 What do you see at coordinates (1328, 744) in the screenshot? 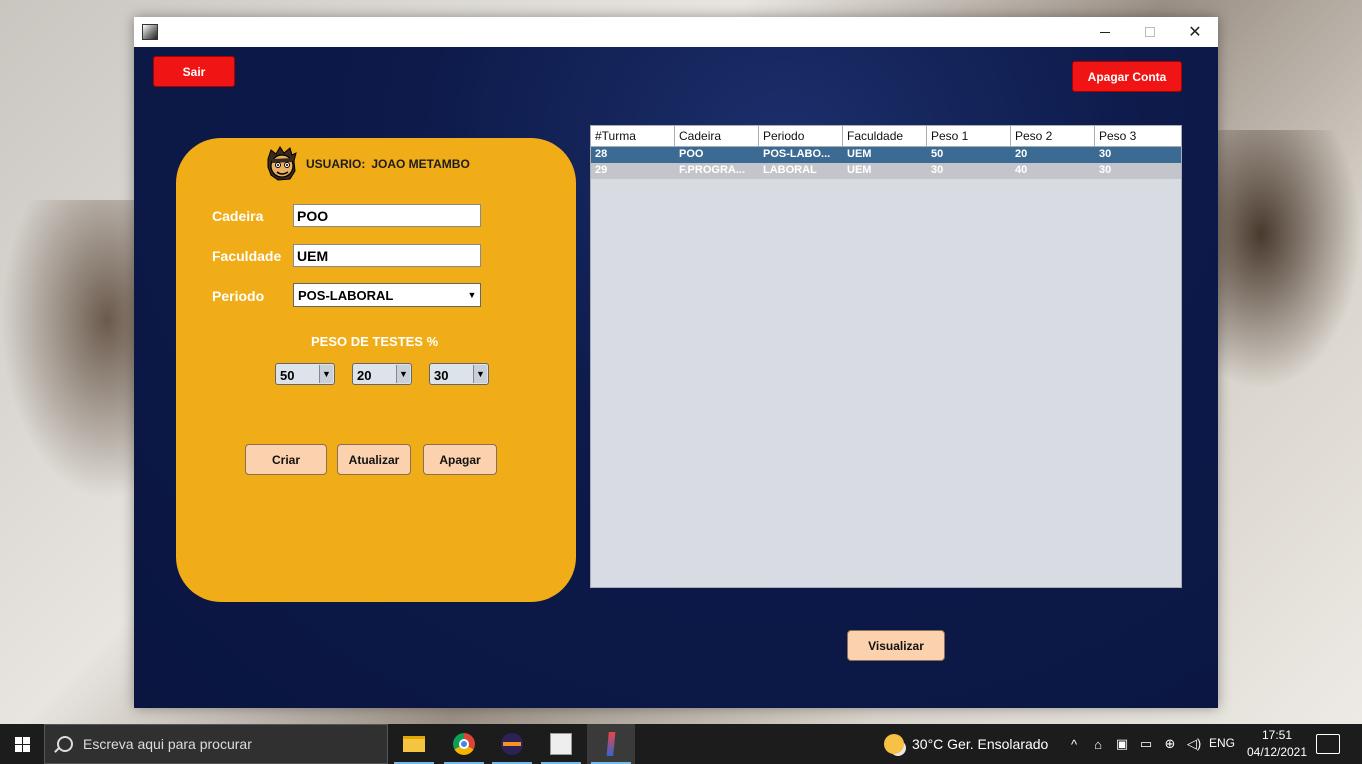
I see `notification-icon` at bounding box center [1328, 744].